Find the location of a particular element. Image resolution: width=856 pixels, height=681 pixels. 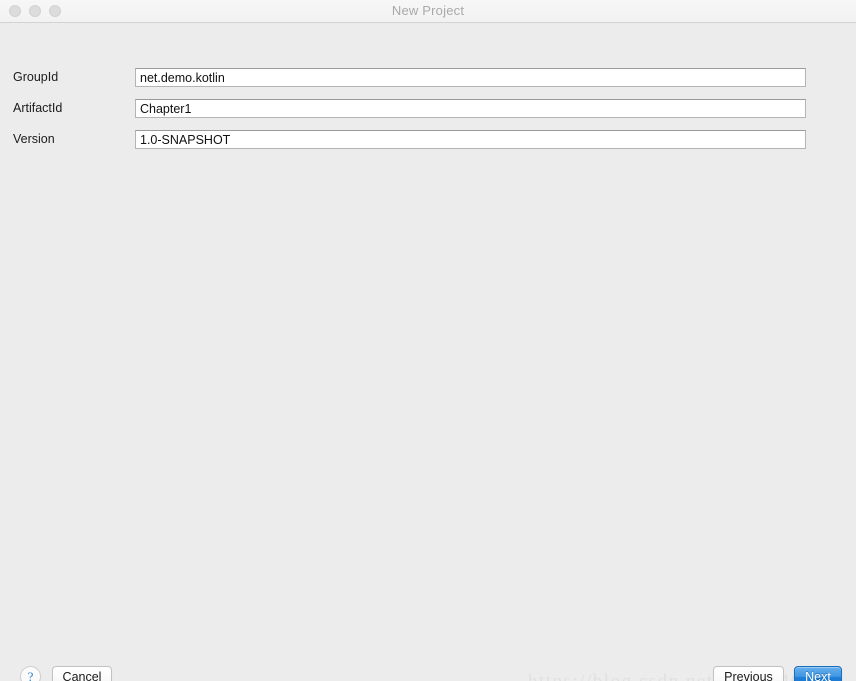

form-row-groupid: GroupId is located at coordinates (428, 79).